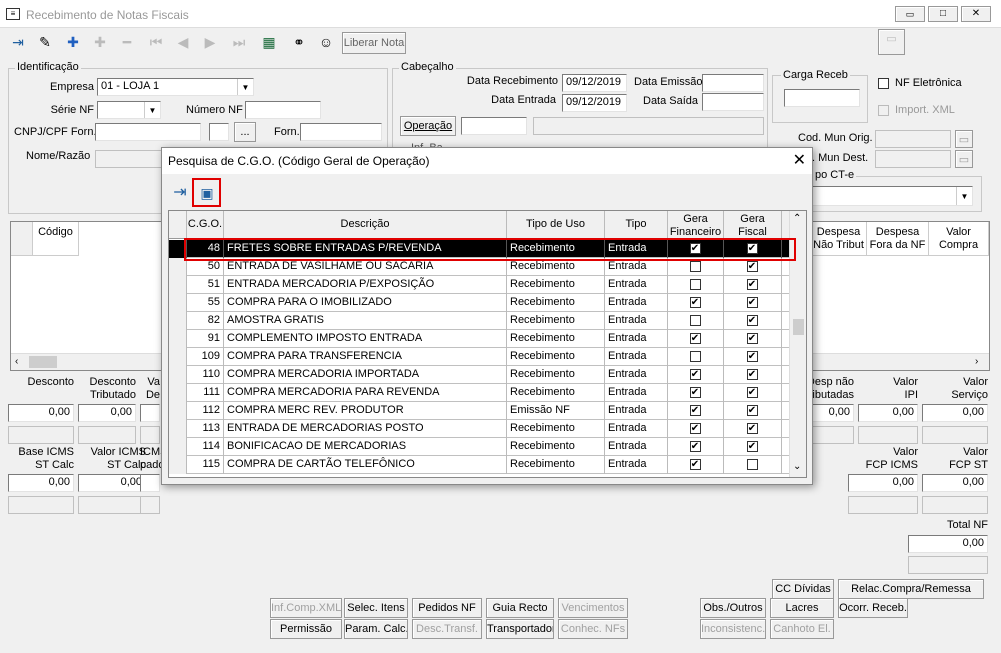 This screenshot has width=1001, height=653. I want to click on valor-compra-header: Valor Compra, so click(959, 239).